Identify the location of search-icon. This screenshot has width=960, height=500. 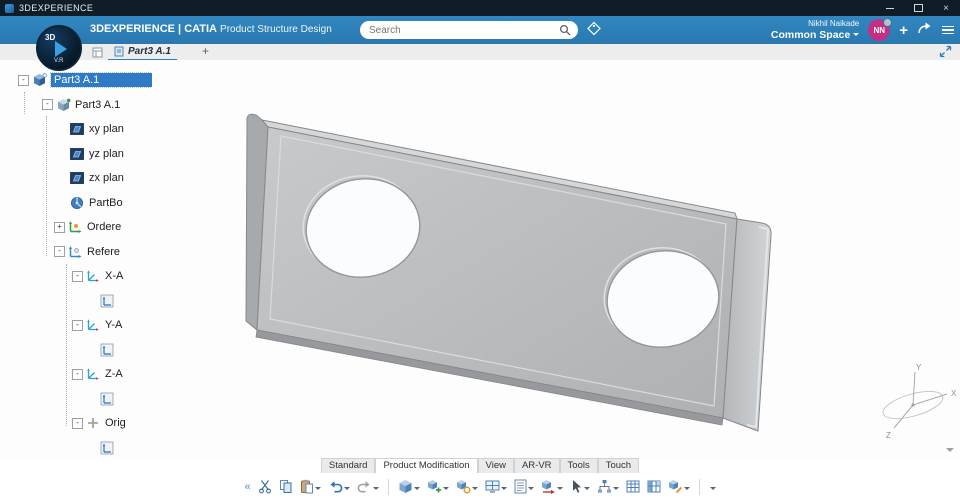
(565, 30).